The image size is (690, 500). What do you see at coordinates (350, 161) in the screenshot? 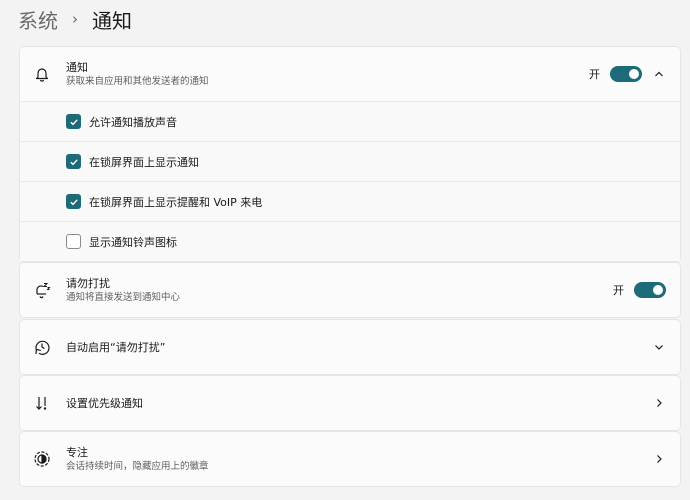
I see `option-row: 在锁屏界面上显示通知` at bounding box center [350, 161].